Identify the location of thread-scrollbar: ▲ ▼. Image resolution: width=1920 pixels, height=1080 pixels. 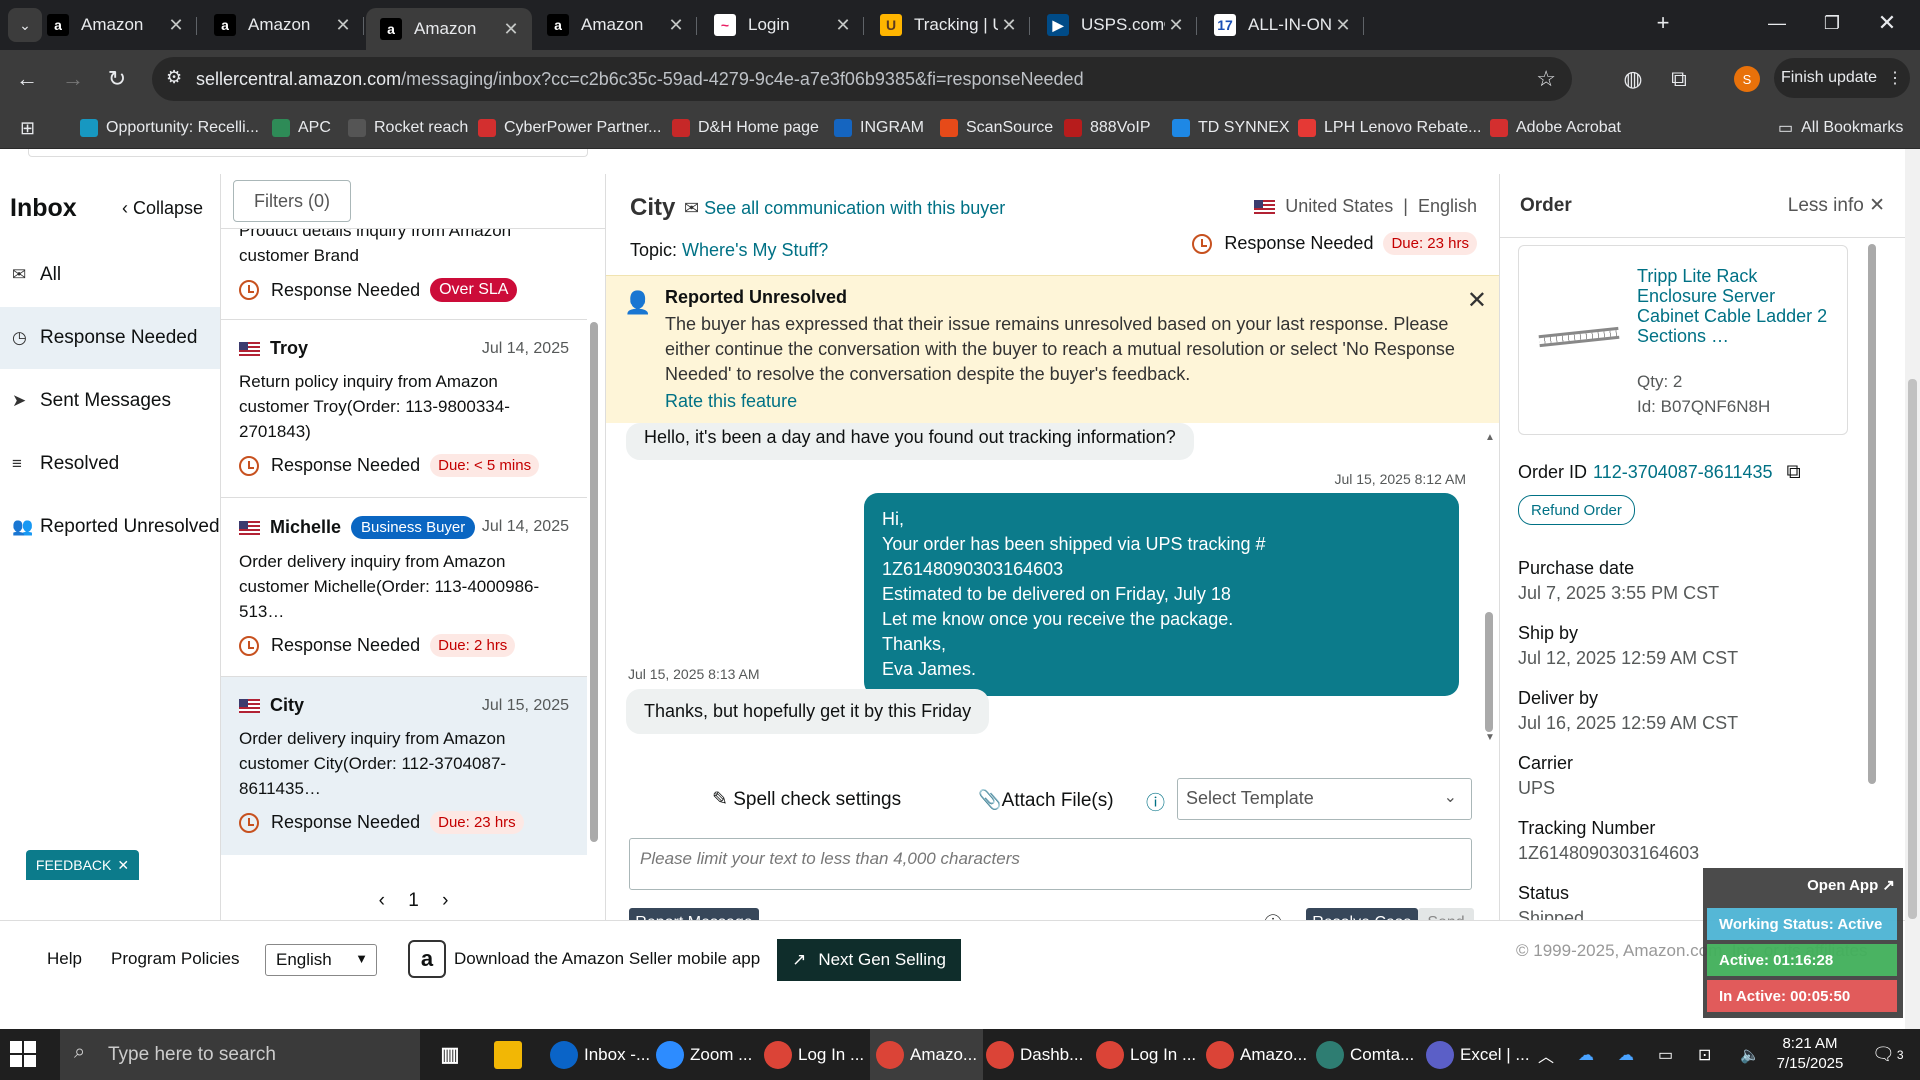
(1489, 587).